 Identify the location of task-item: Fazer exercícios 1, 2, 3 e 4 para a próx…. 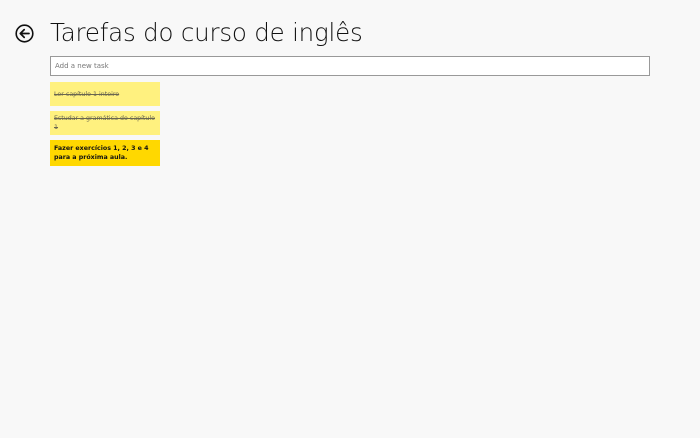
(105, 153).